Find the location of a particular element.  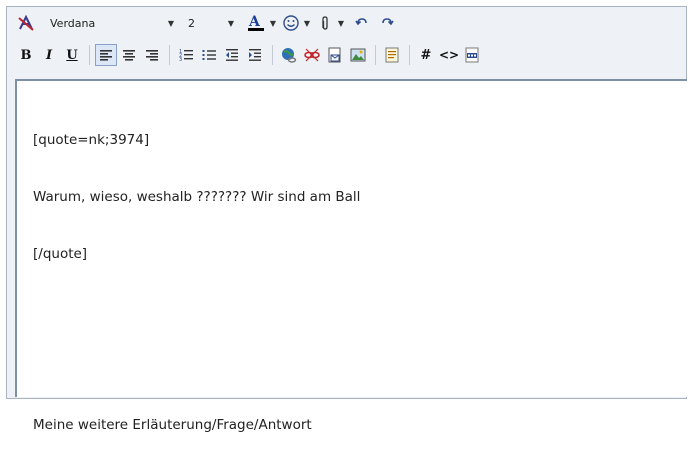

font-size-select: 2 ▼ is located at coordinates (210, 23).